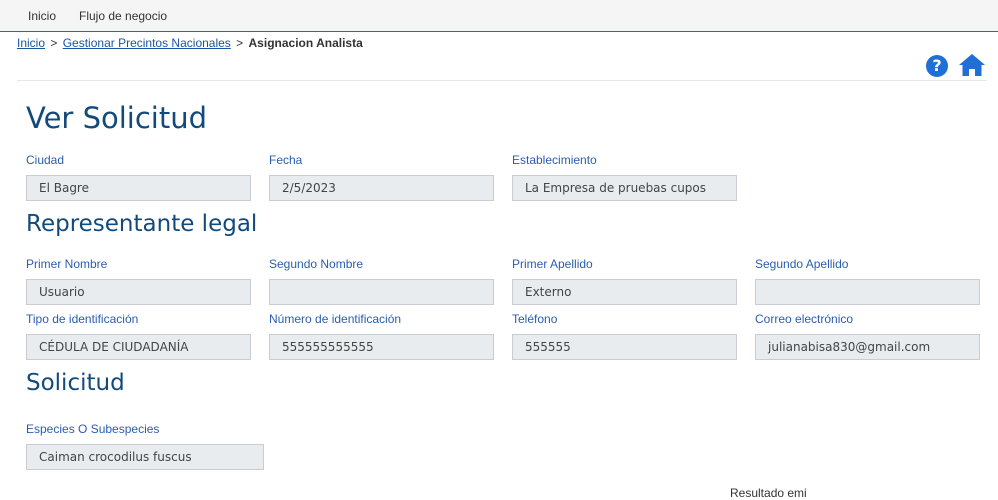 The height and width of the screenshot is (500, 998). What do you see at coordinates (67, 264) in the screenshot?
I see `primer-nombre-label: Primer Nombre` at bounding box center [67, 264].